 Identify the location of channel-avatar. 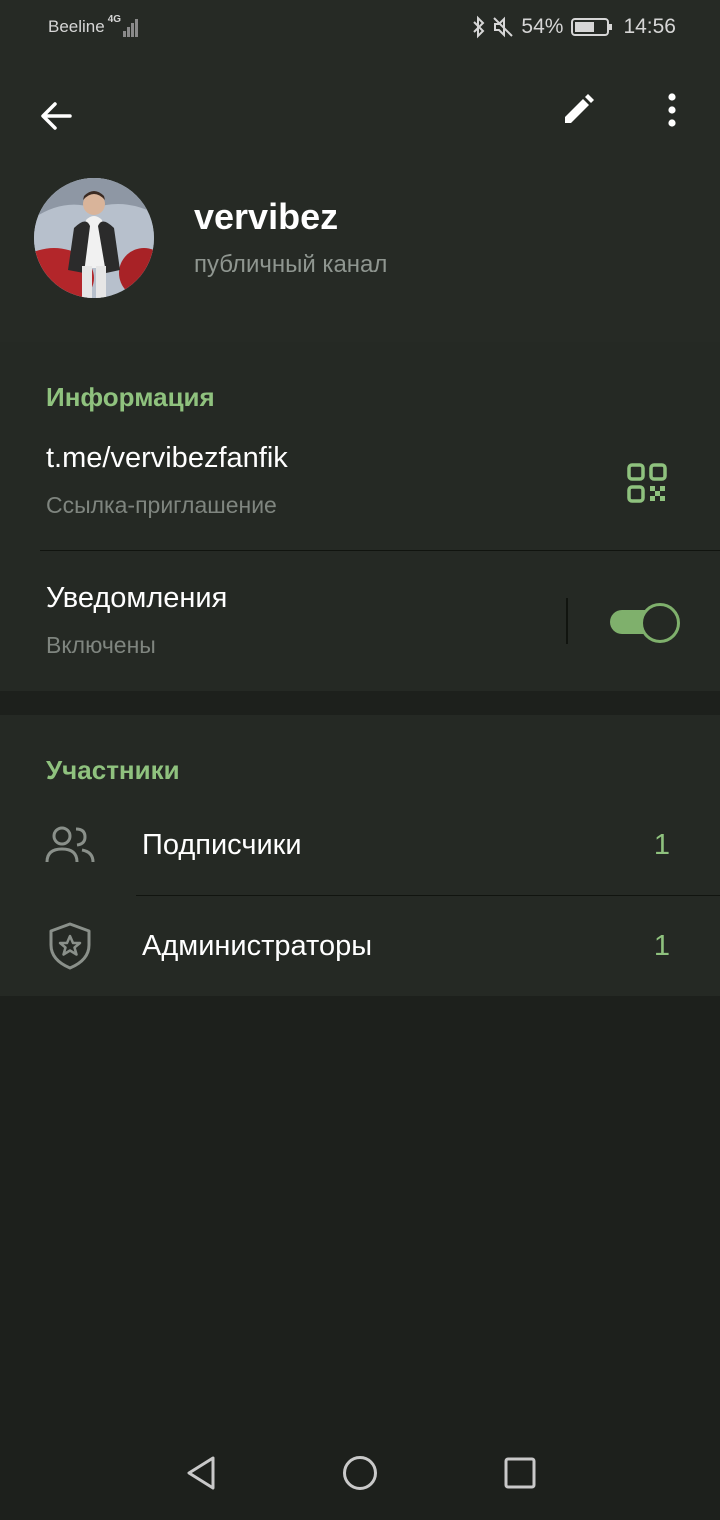
(94, 238).